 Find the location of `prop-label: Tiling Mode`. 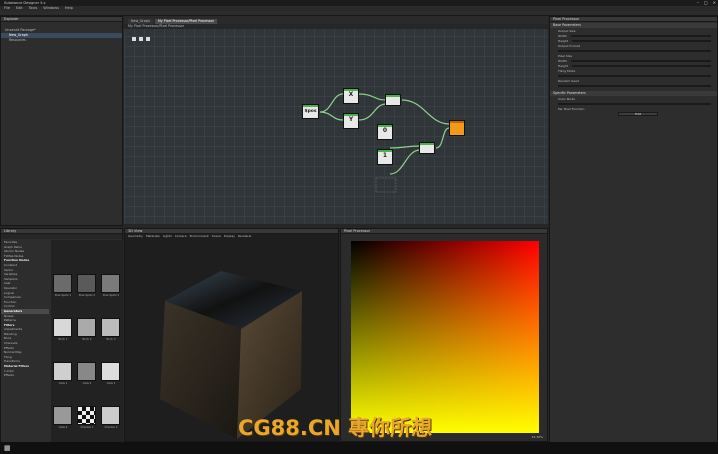

prop-label: Tiling Mode is located at coordinates (567, 70).